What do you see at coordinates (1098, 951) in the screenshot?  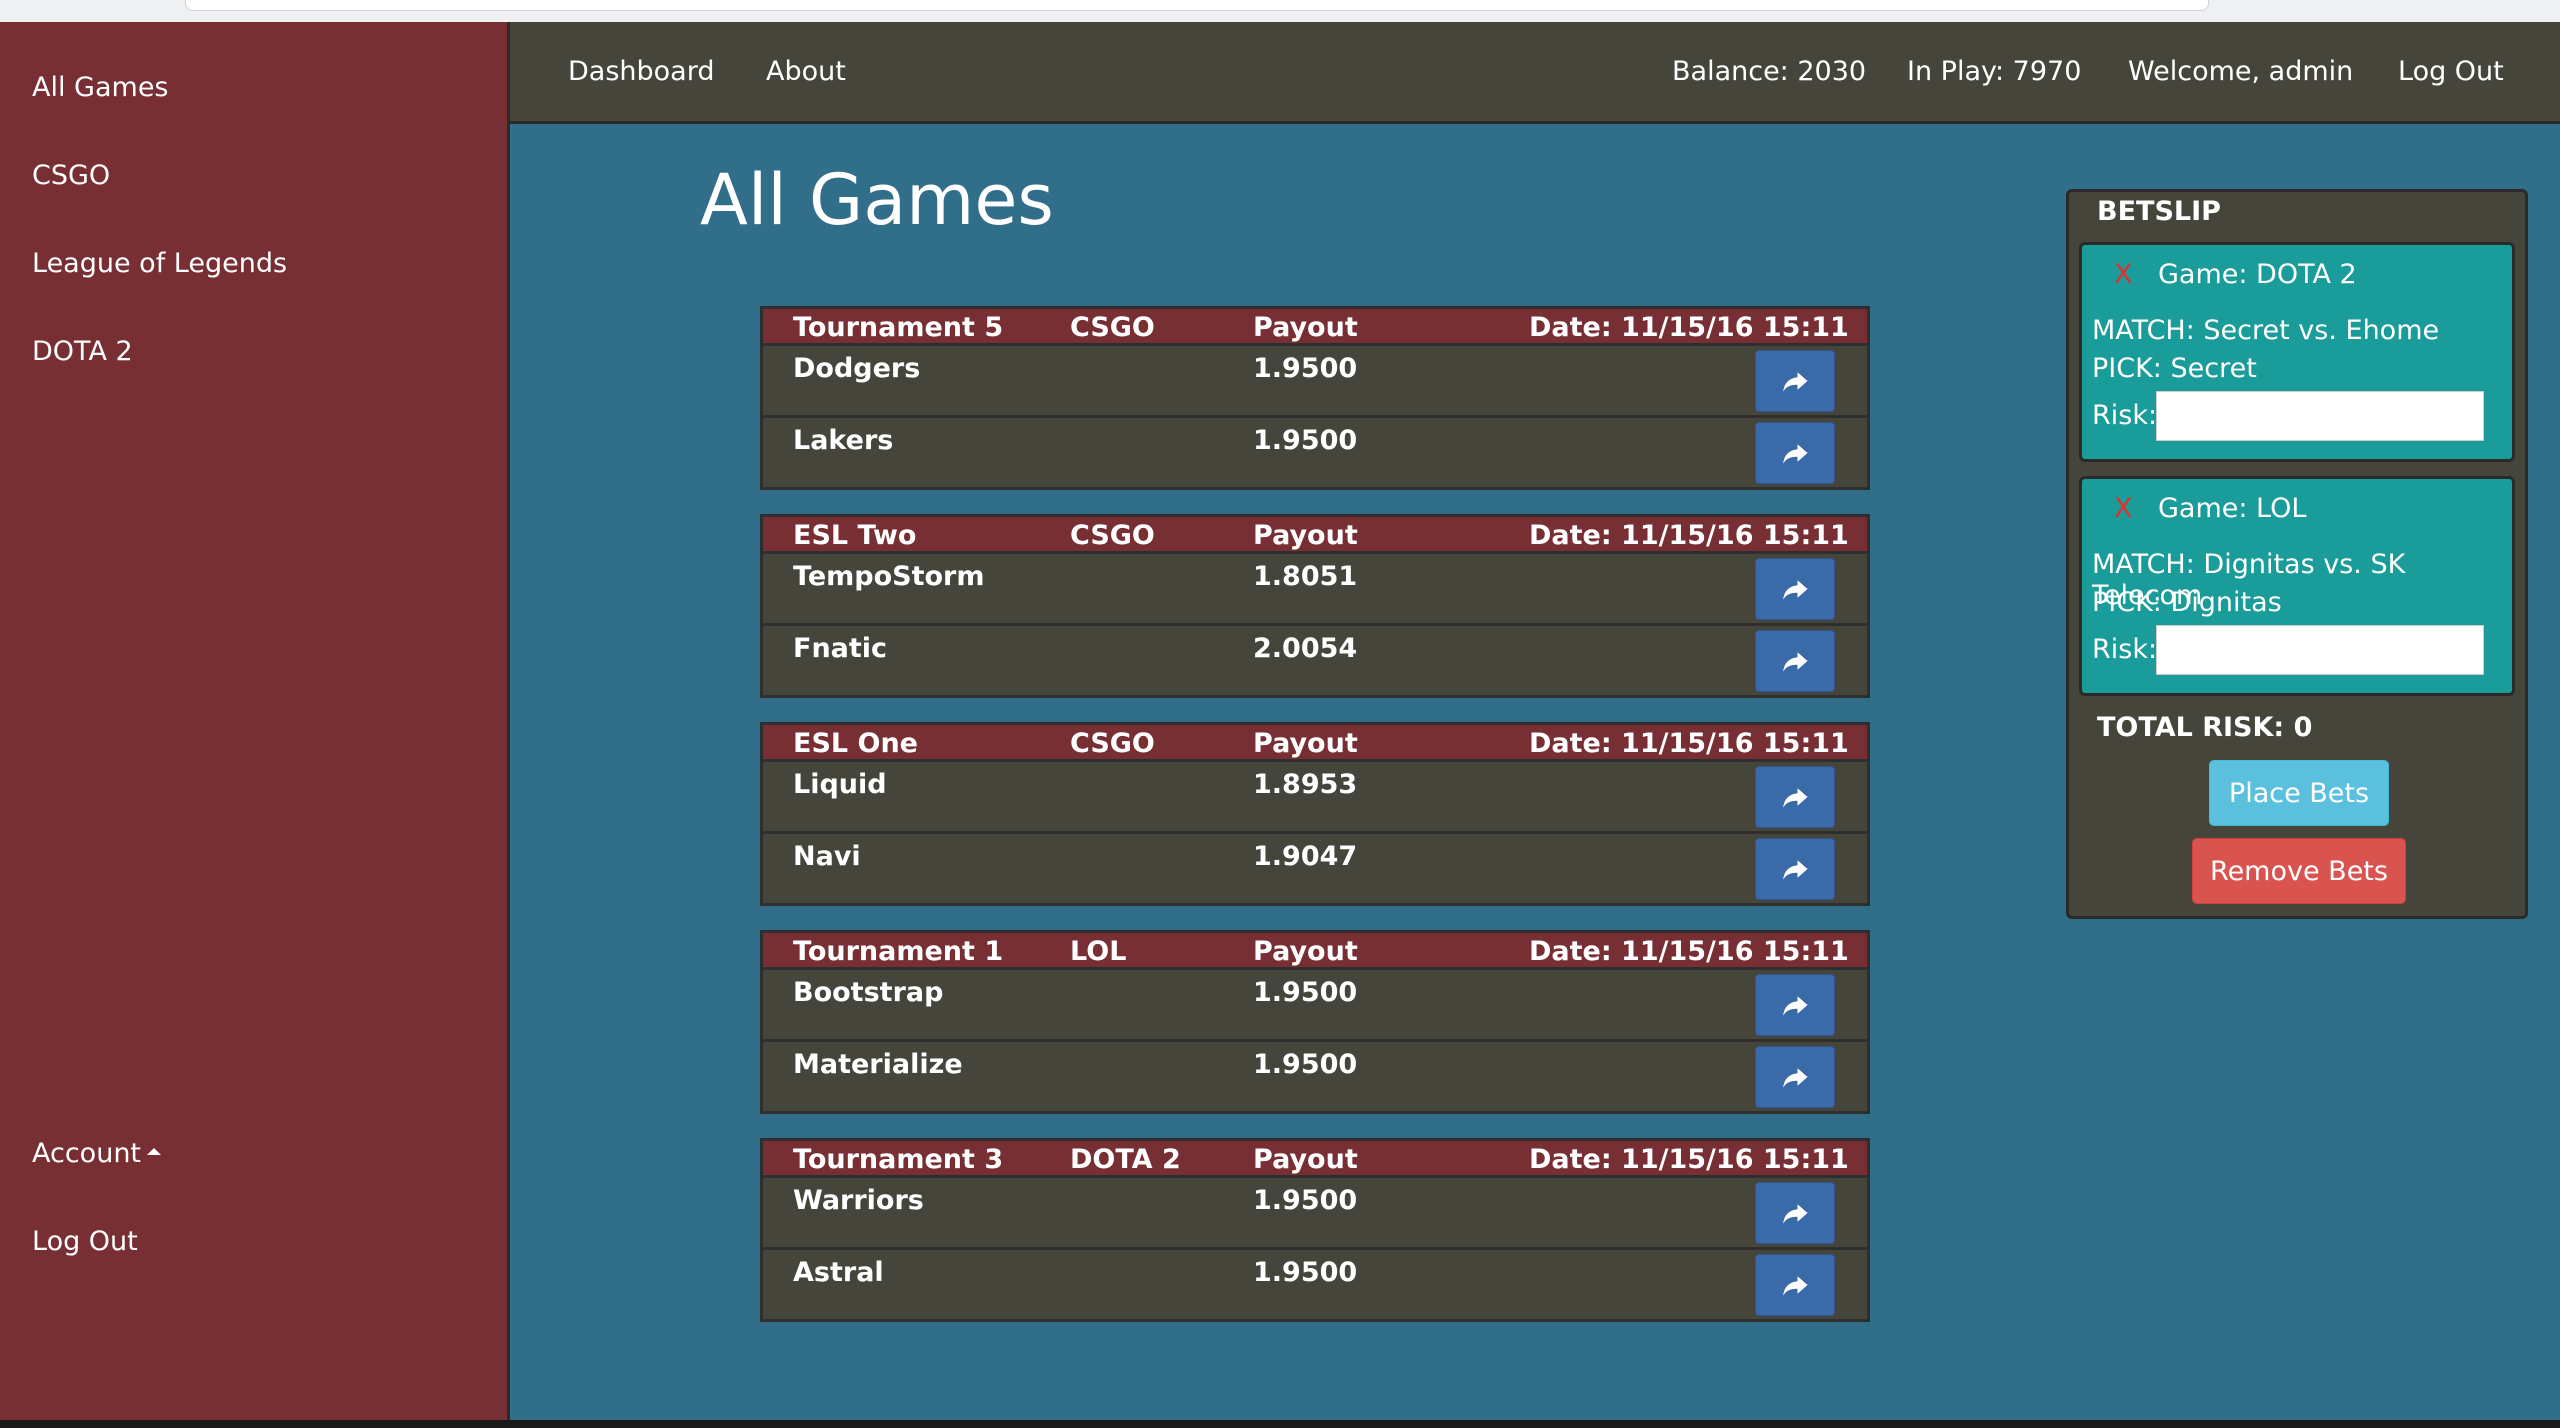 I see `game-name: LOL` at bounding box center [1098, 951].